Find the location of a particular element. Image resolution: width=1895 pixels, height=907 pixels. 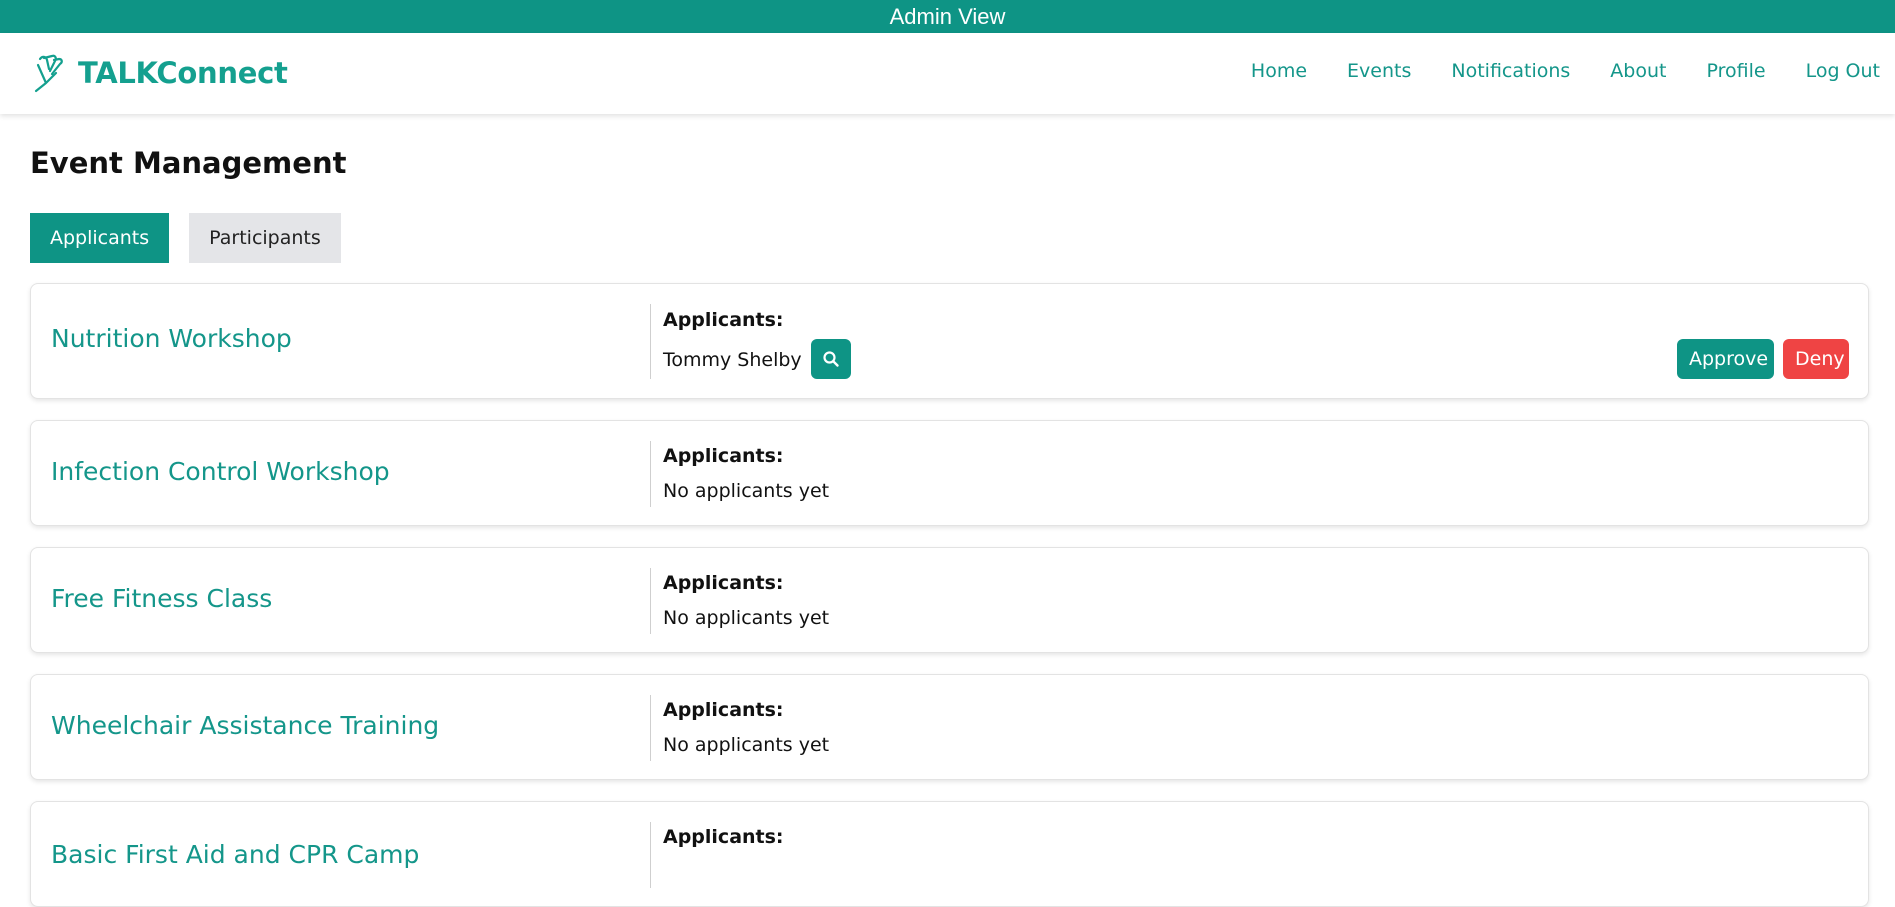

event-card: Basic First Aid and CPR Camp Applicants: is located at coordinates (949, 854).